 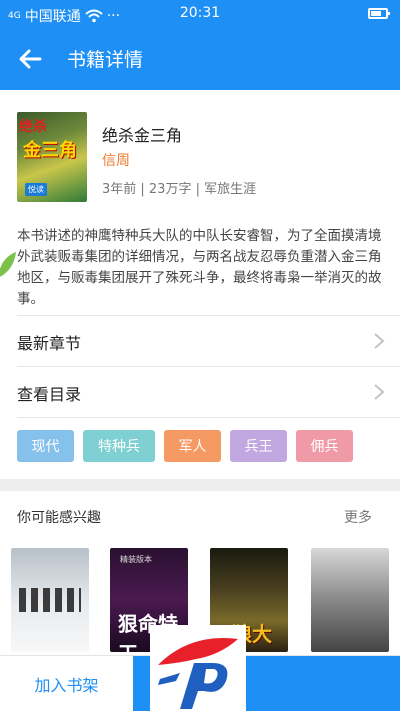 What do you see at coordinates (116, 160) in the screenshot?
I see `book-author: 信周` at bounding box center [116, 160].